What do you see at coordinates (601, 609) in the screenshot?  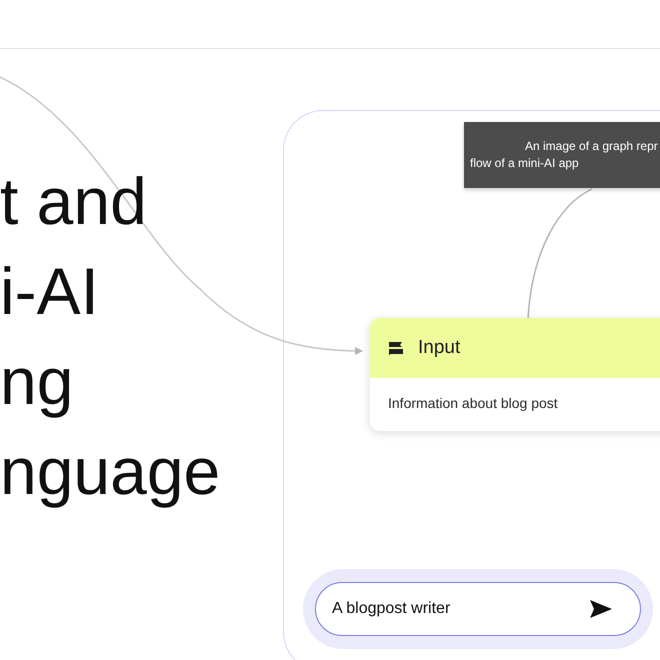 I see `send-icon` at bounding box center [601, 609].